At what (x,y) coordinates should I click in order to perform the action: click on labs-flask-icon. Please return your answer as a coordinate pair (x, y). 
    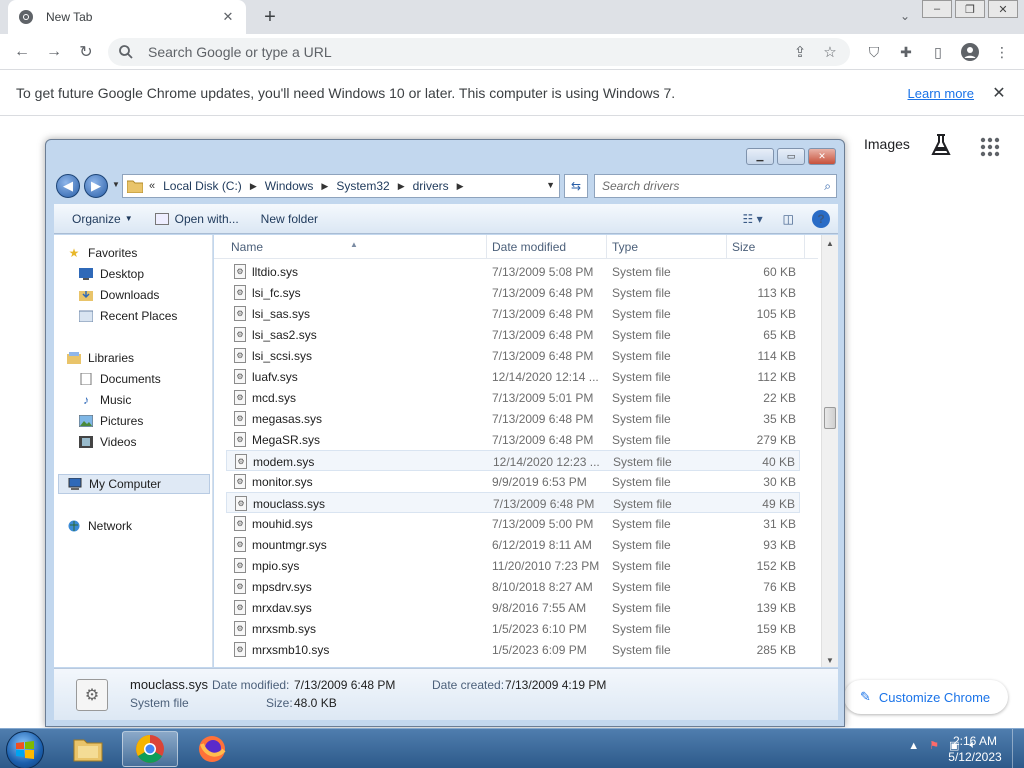
    Looking at the image, I should click on (941, 146).